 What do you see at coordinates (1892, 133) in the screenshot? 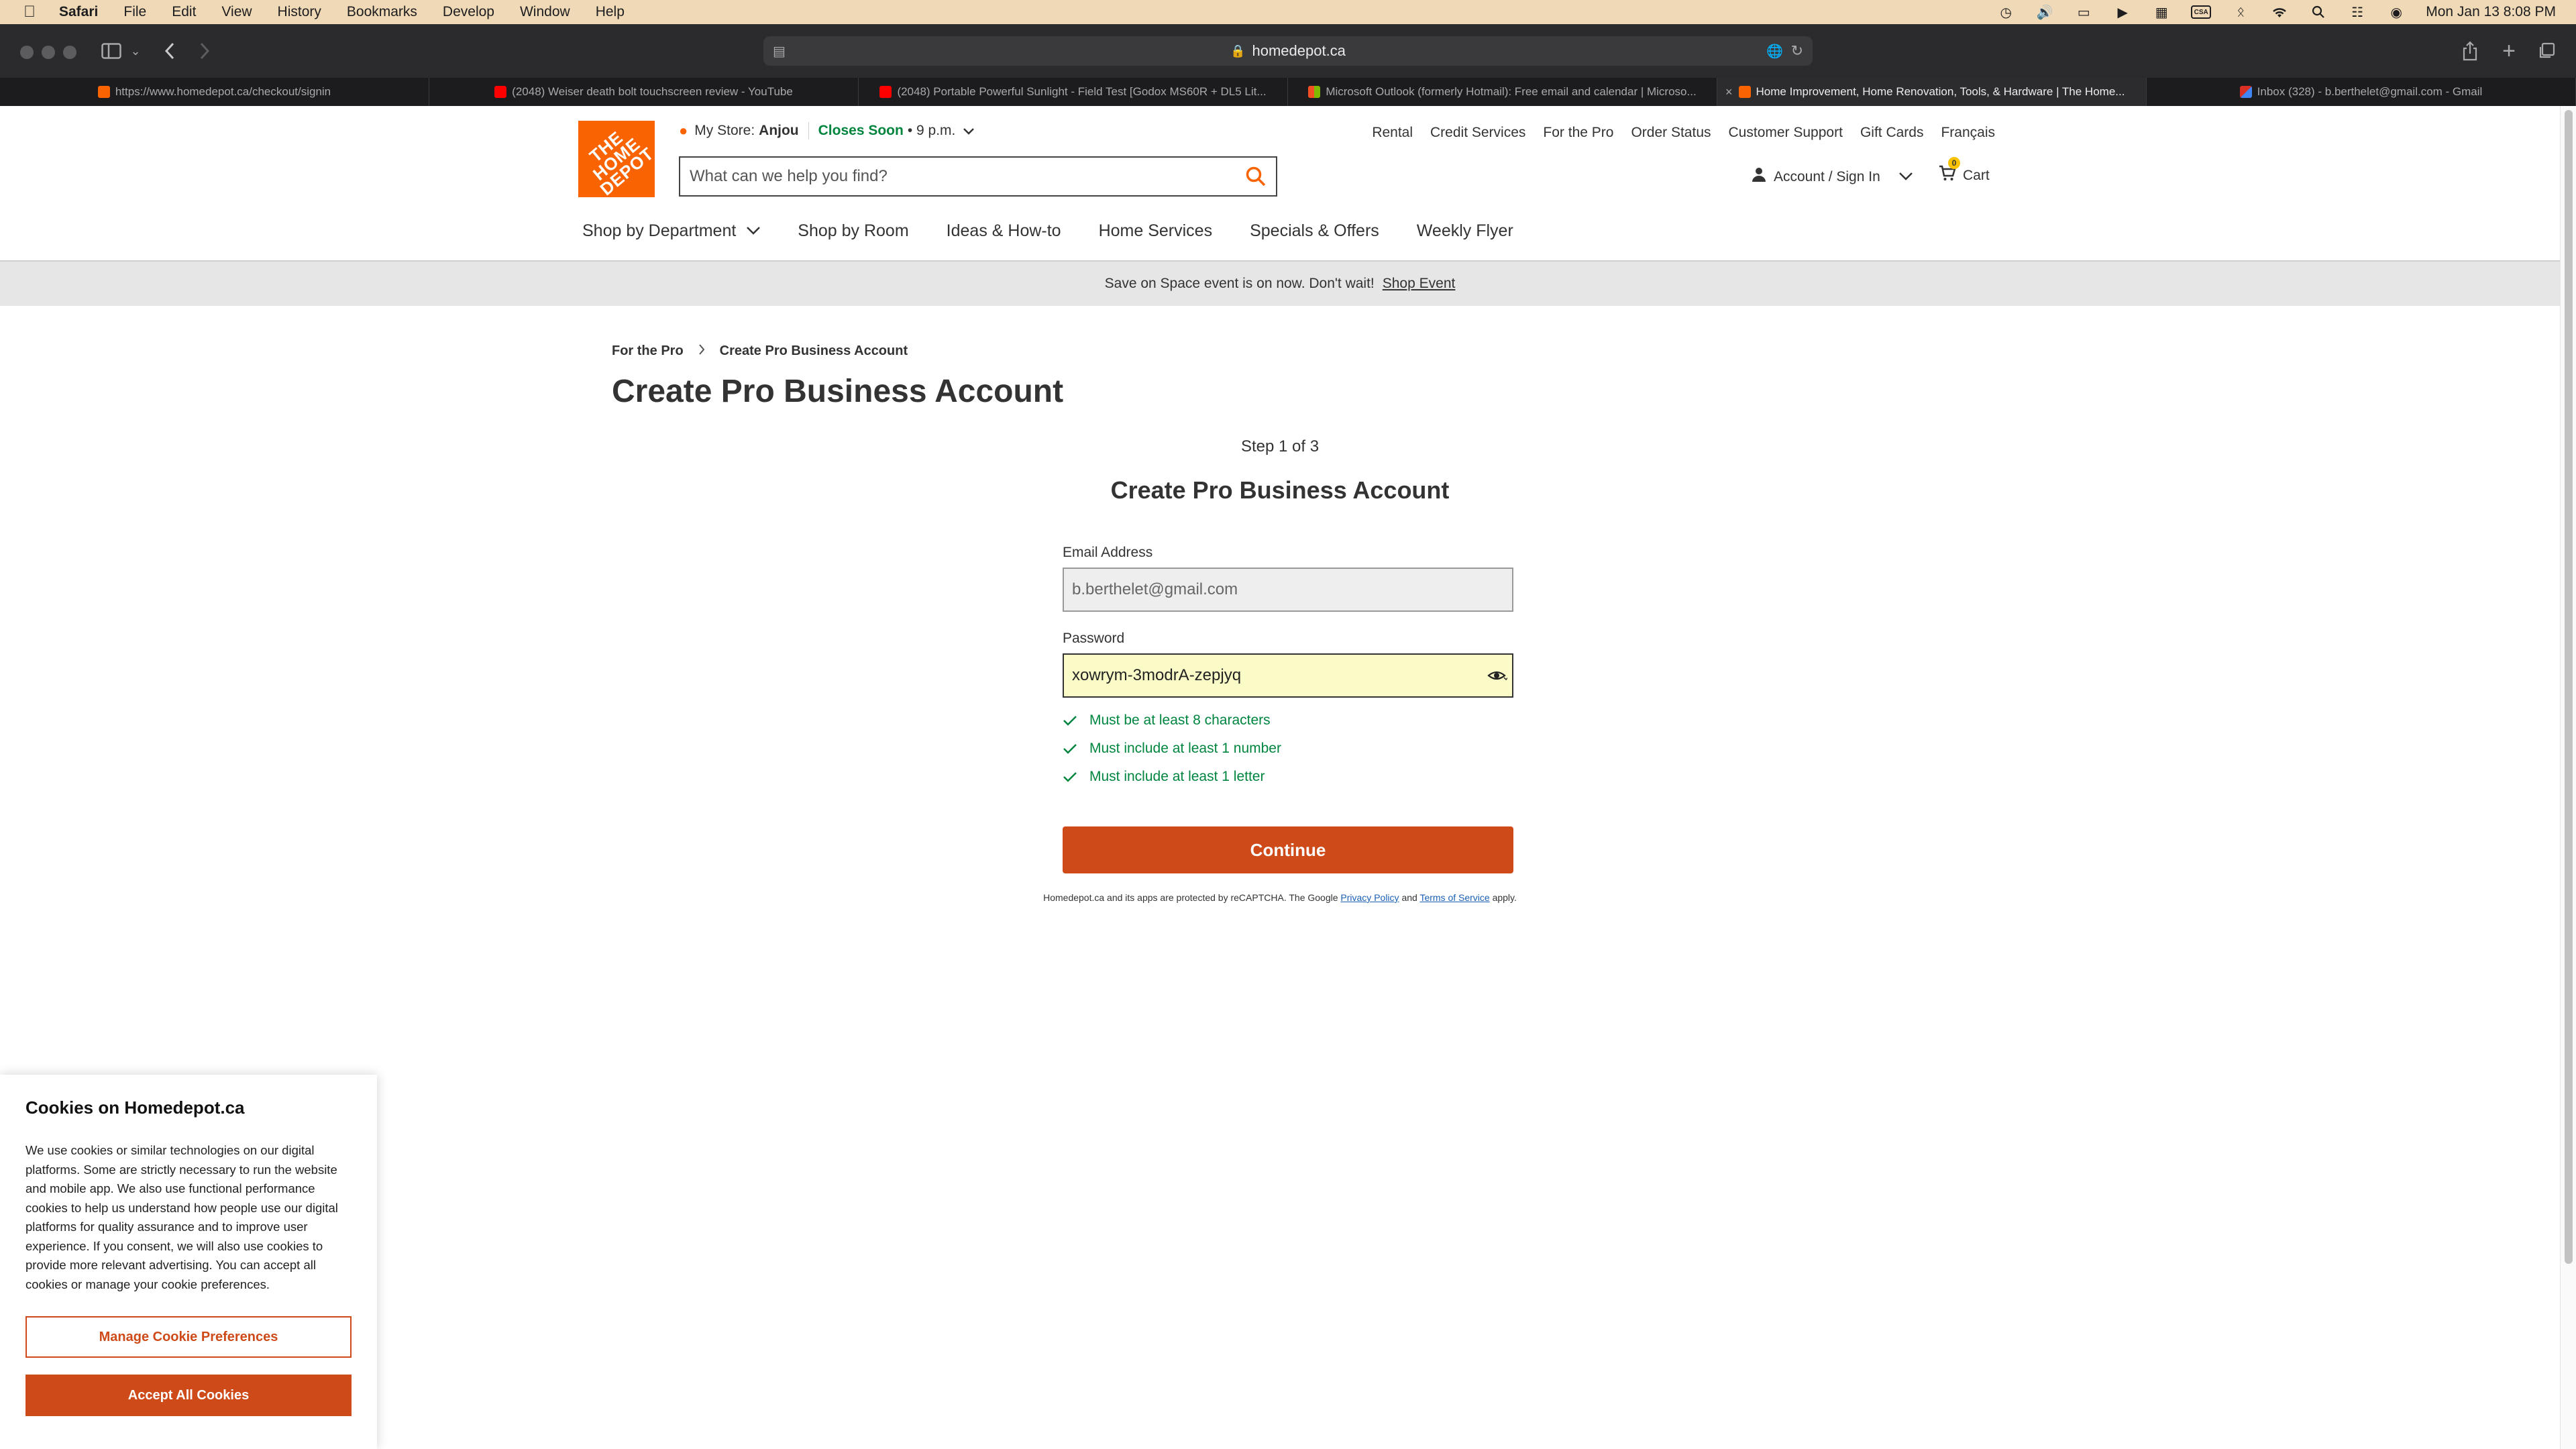
I see `link-gift-cards: Gift Cards` at bounding box center [1892, 133].